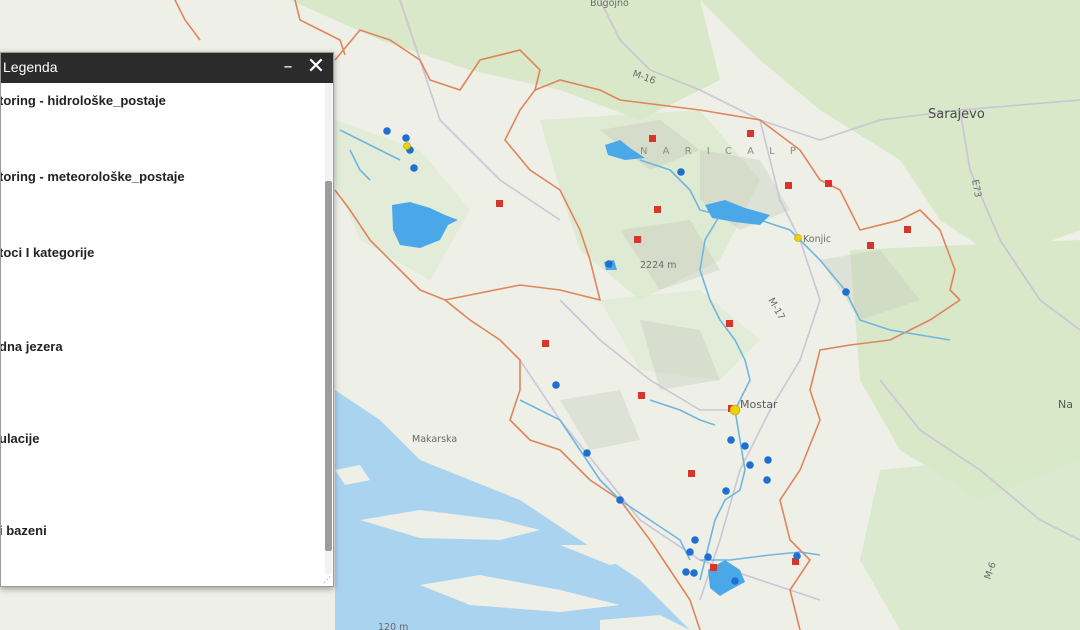  Describe the element at coordinates (83, 100) in the screenshot. I see `legend-item-hydro-stations: toring - hidrološke_postaje` at that location.